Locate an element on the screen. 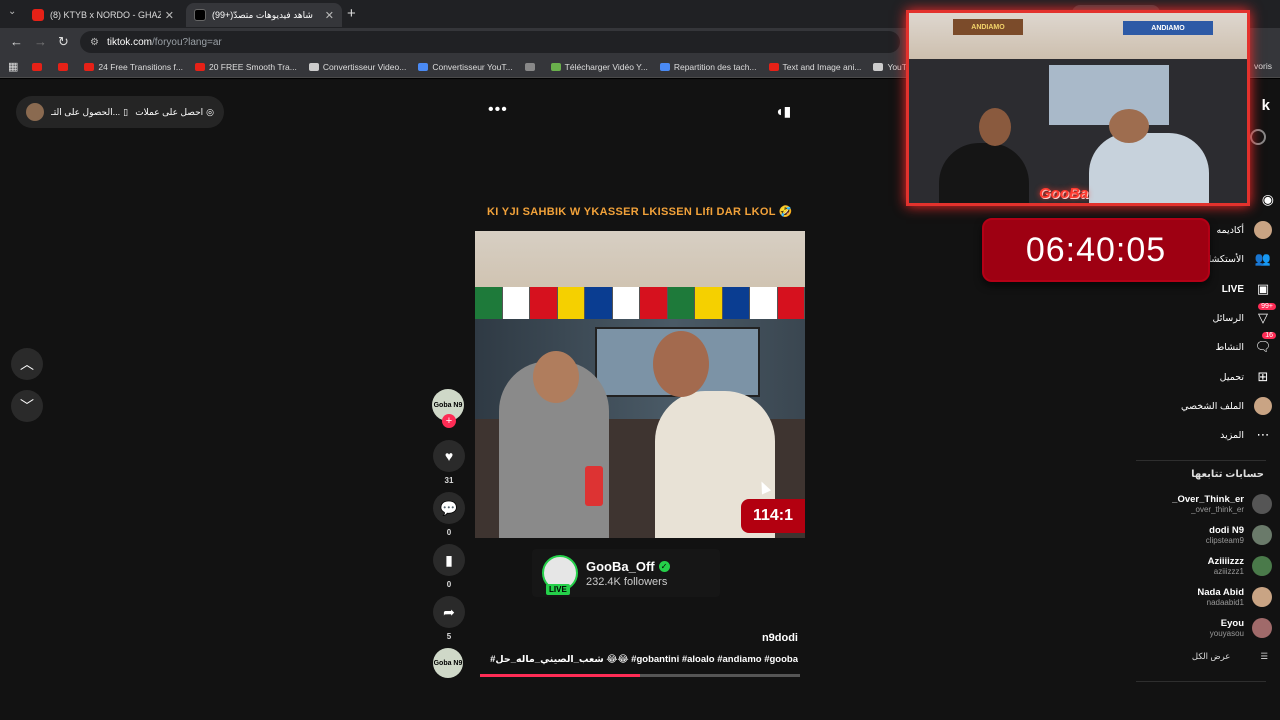 The height and width of the screenshot is (720, 1280). following-account: Aziiiizzz aziiizzz1 is located at coordinates (1240, 566).